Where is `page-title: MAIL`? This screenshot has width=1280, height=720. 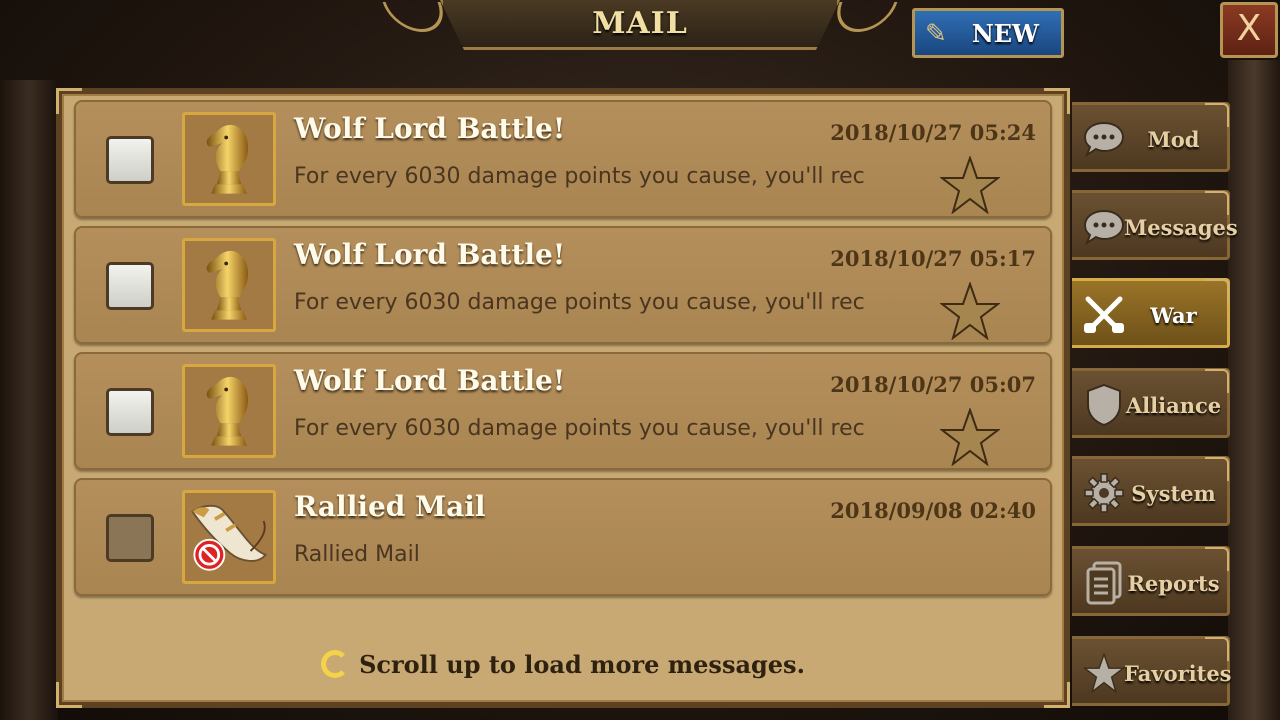 page-title: MAIL is located at coordinates (640, 23).